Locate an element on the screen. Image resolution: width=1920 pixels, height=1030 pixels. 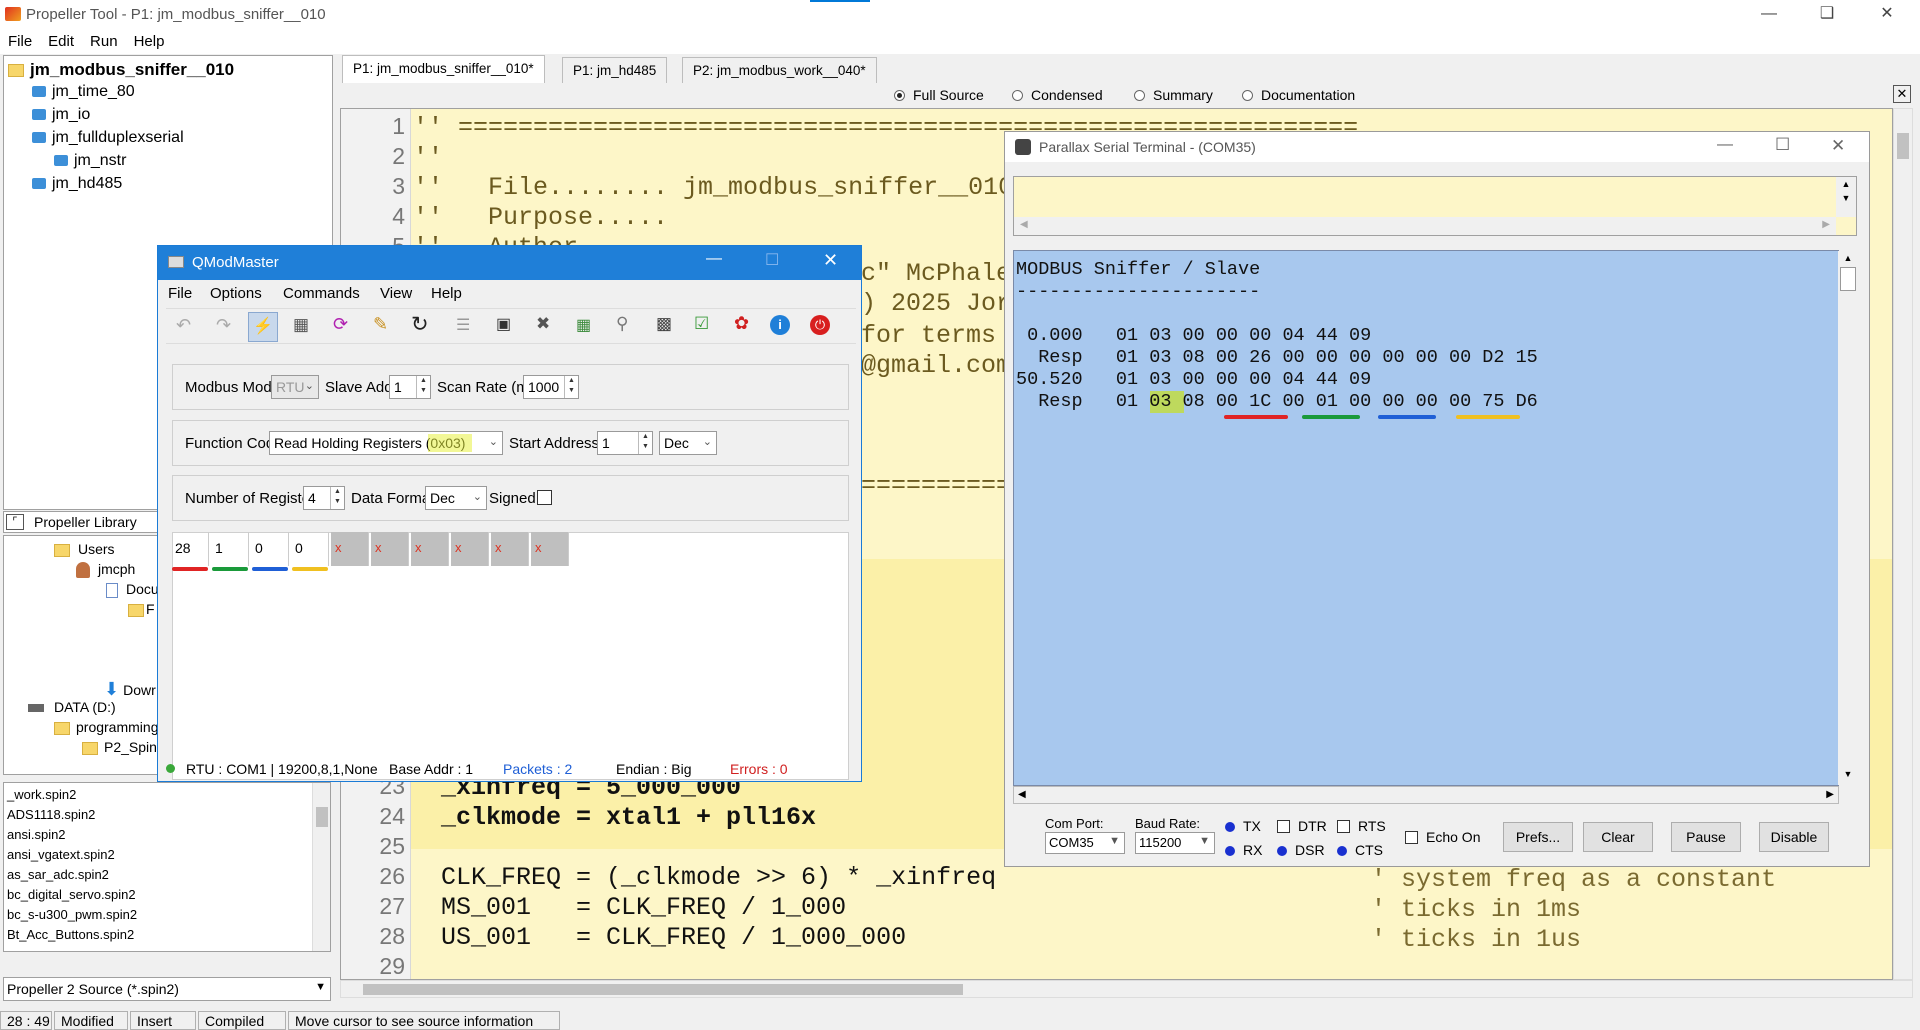
object-item: jm_fullduplexserial is located at coordinates (108, 138).